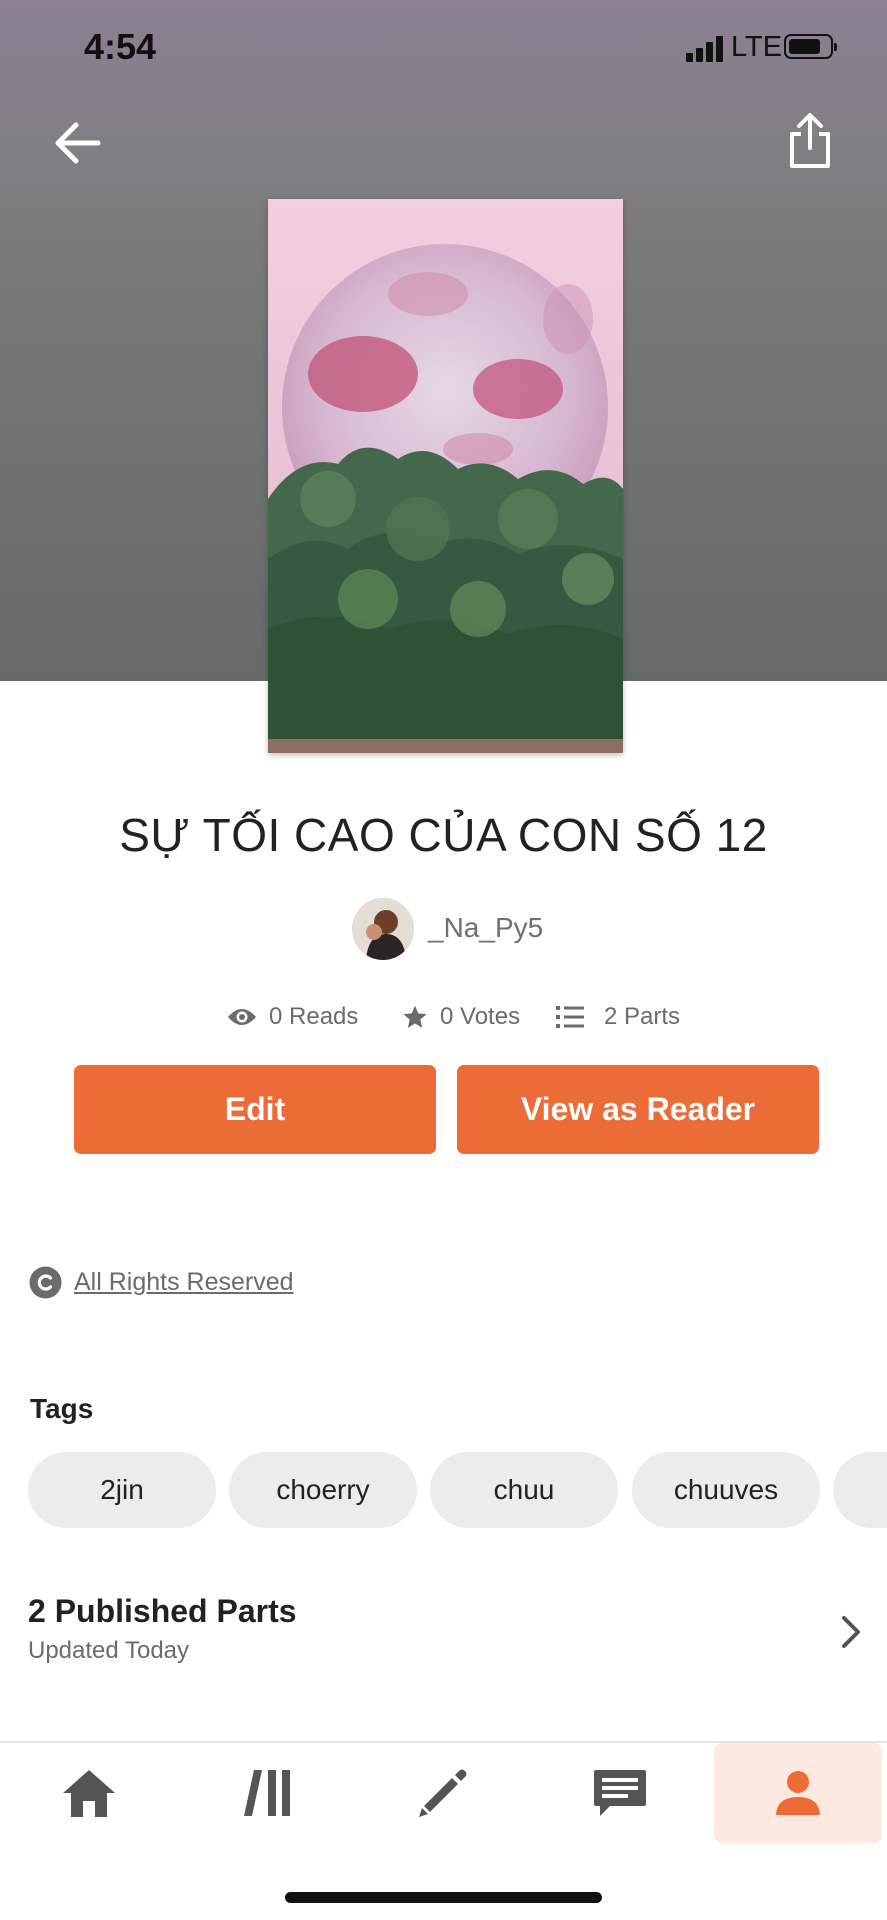 The height and width of the screenshot is (1920, 887). Describe the element at coordinates (162, 1611) in the screenshot. I see `published-parts-title: 2 Published Parts` at that location.